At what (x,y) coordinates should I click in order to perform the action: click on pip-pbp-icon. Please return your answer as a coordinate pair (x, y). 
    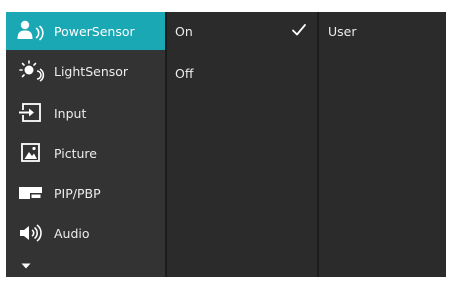
    Looking at the image, I should click on (31, 193).